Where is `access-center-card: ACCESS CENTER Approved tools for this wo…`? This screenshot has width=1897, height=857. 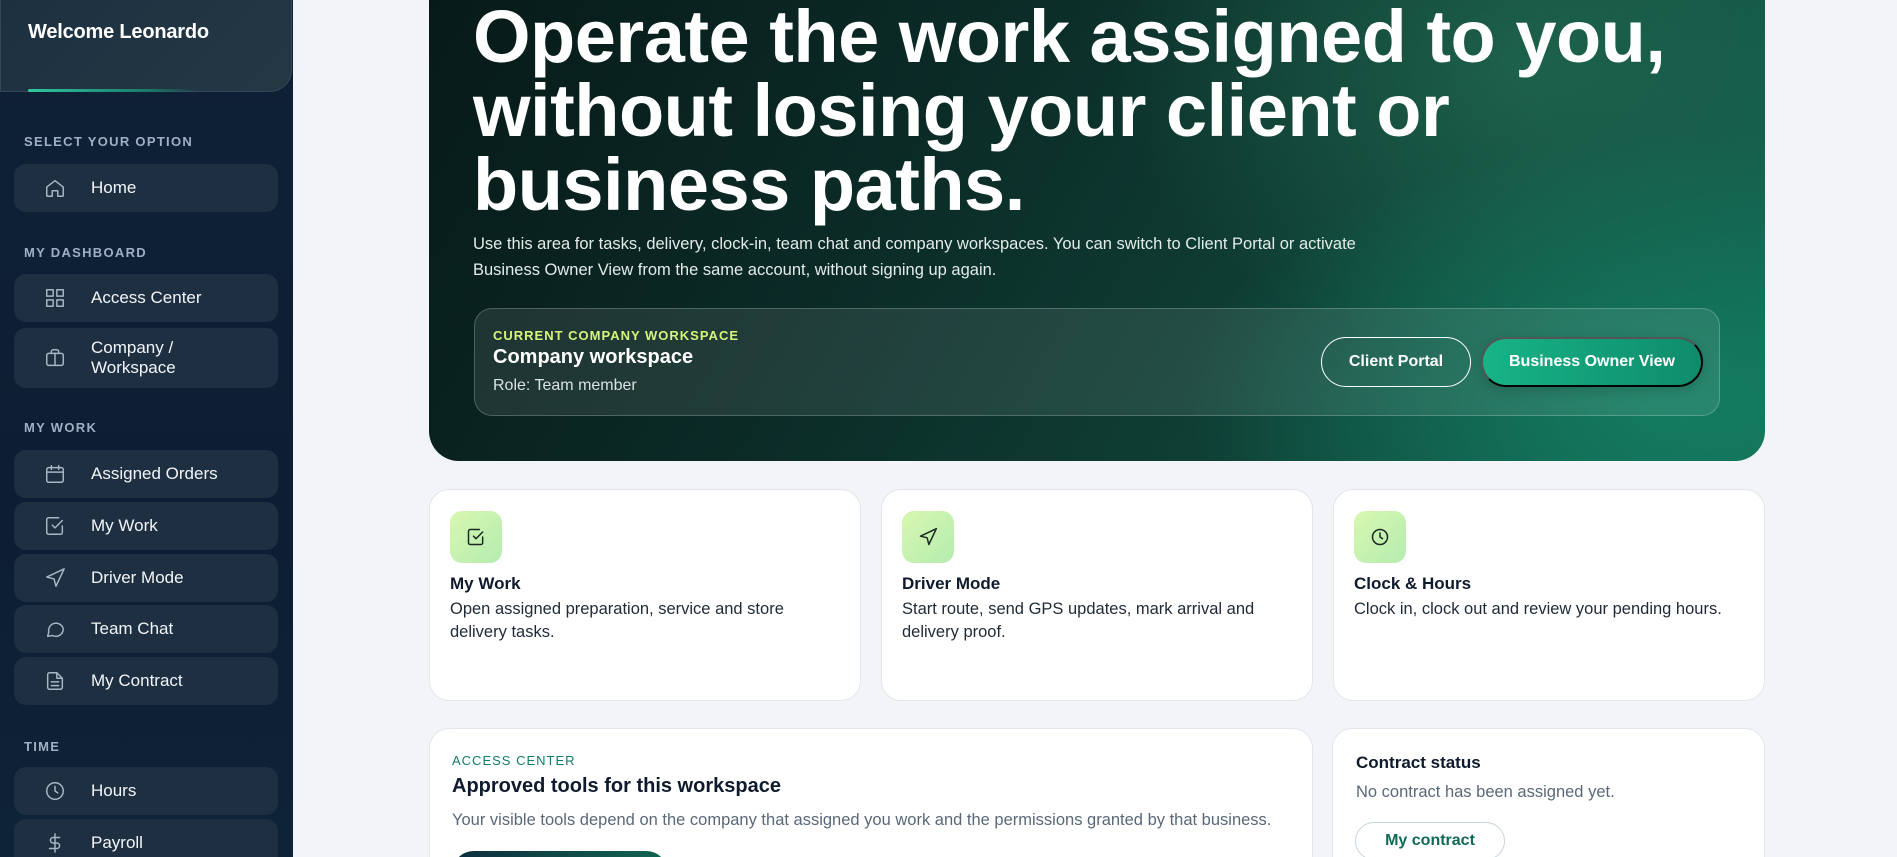 access-center-card: ACCESS CENTER Approved tools for this wo… is located at coordinates (871, 792).